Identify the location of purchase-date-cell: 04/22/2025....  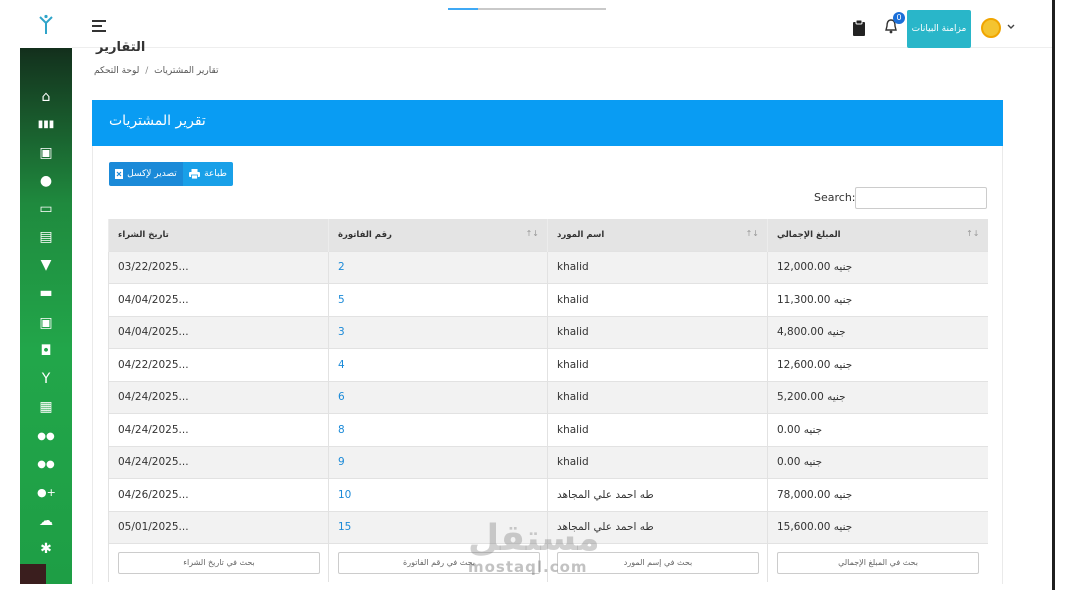
(218, 364).